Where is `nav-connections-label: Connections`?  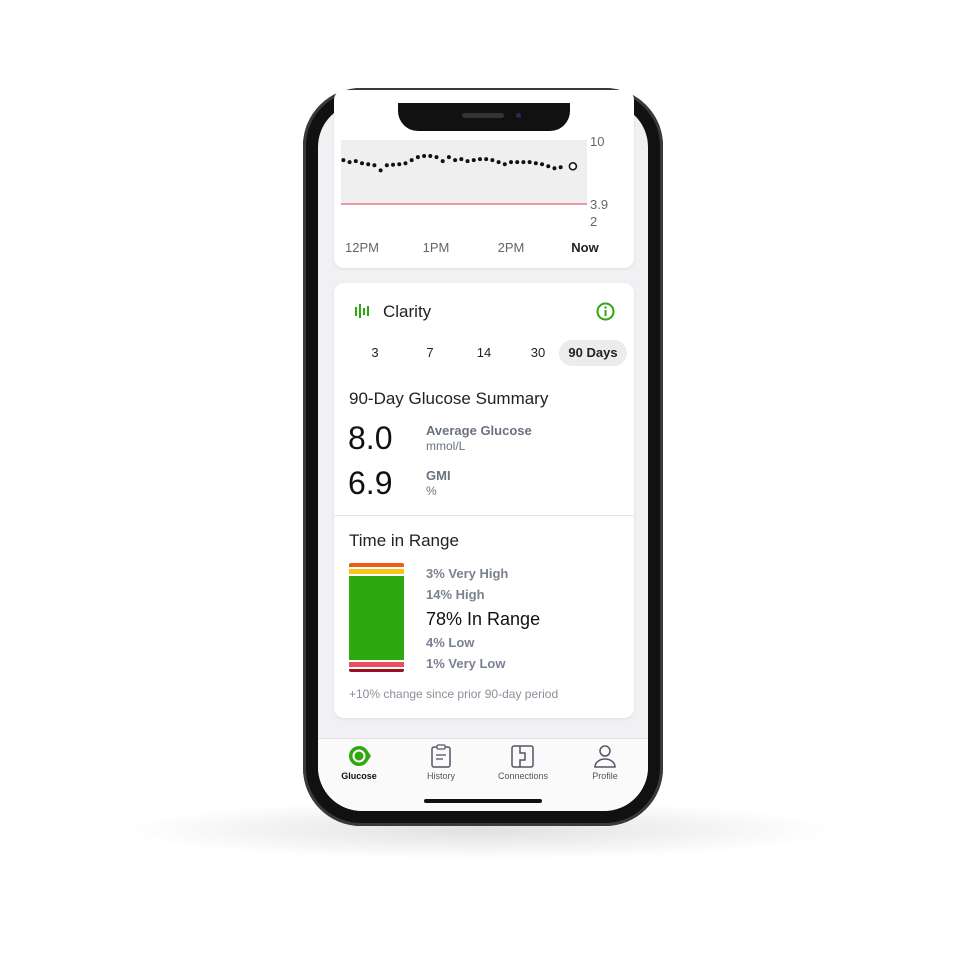
nav-connections-label: Connections is located at coordinates (523, 776).